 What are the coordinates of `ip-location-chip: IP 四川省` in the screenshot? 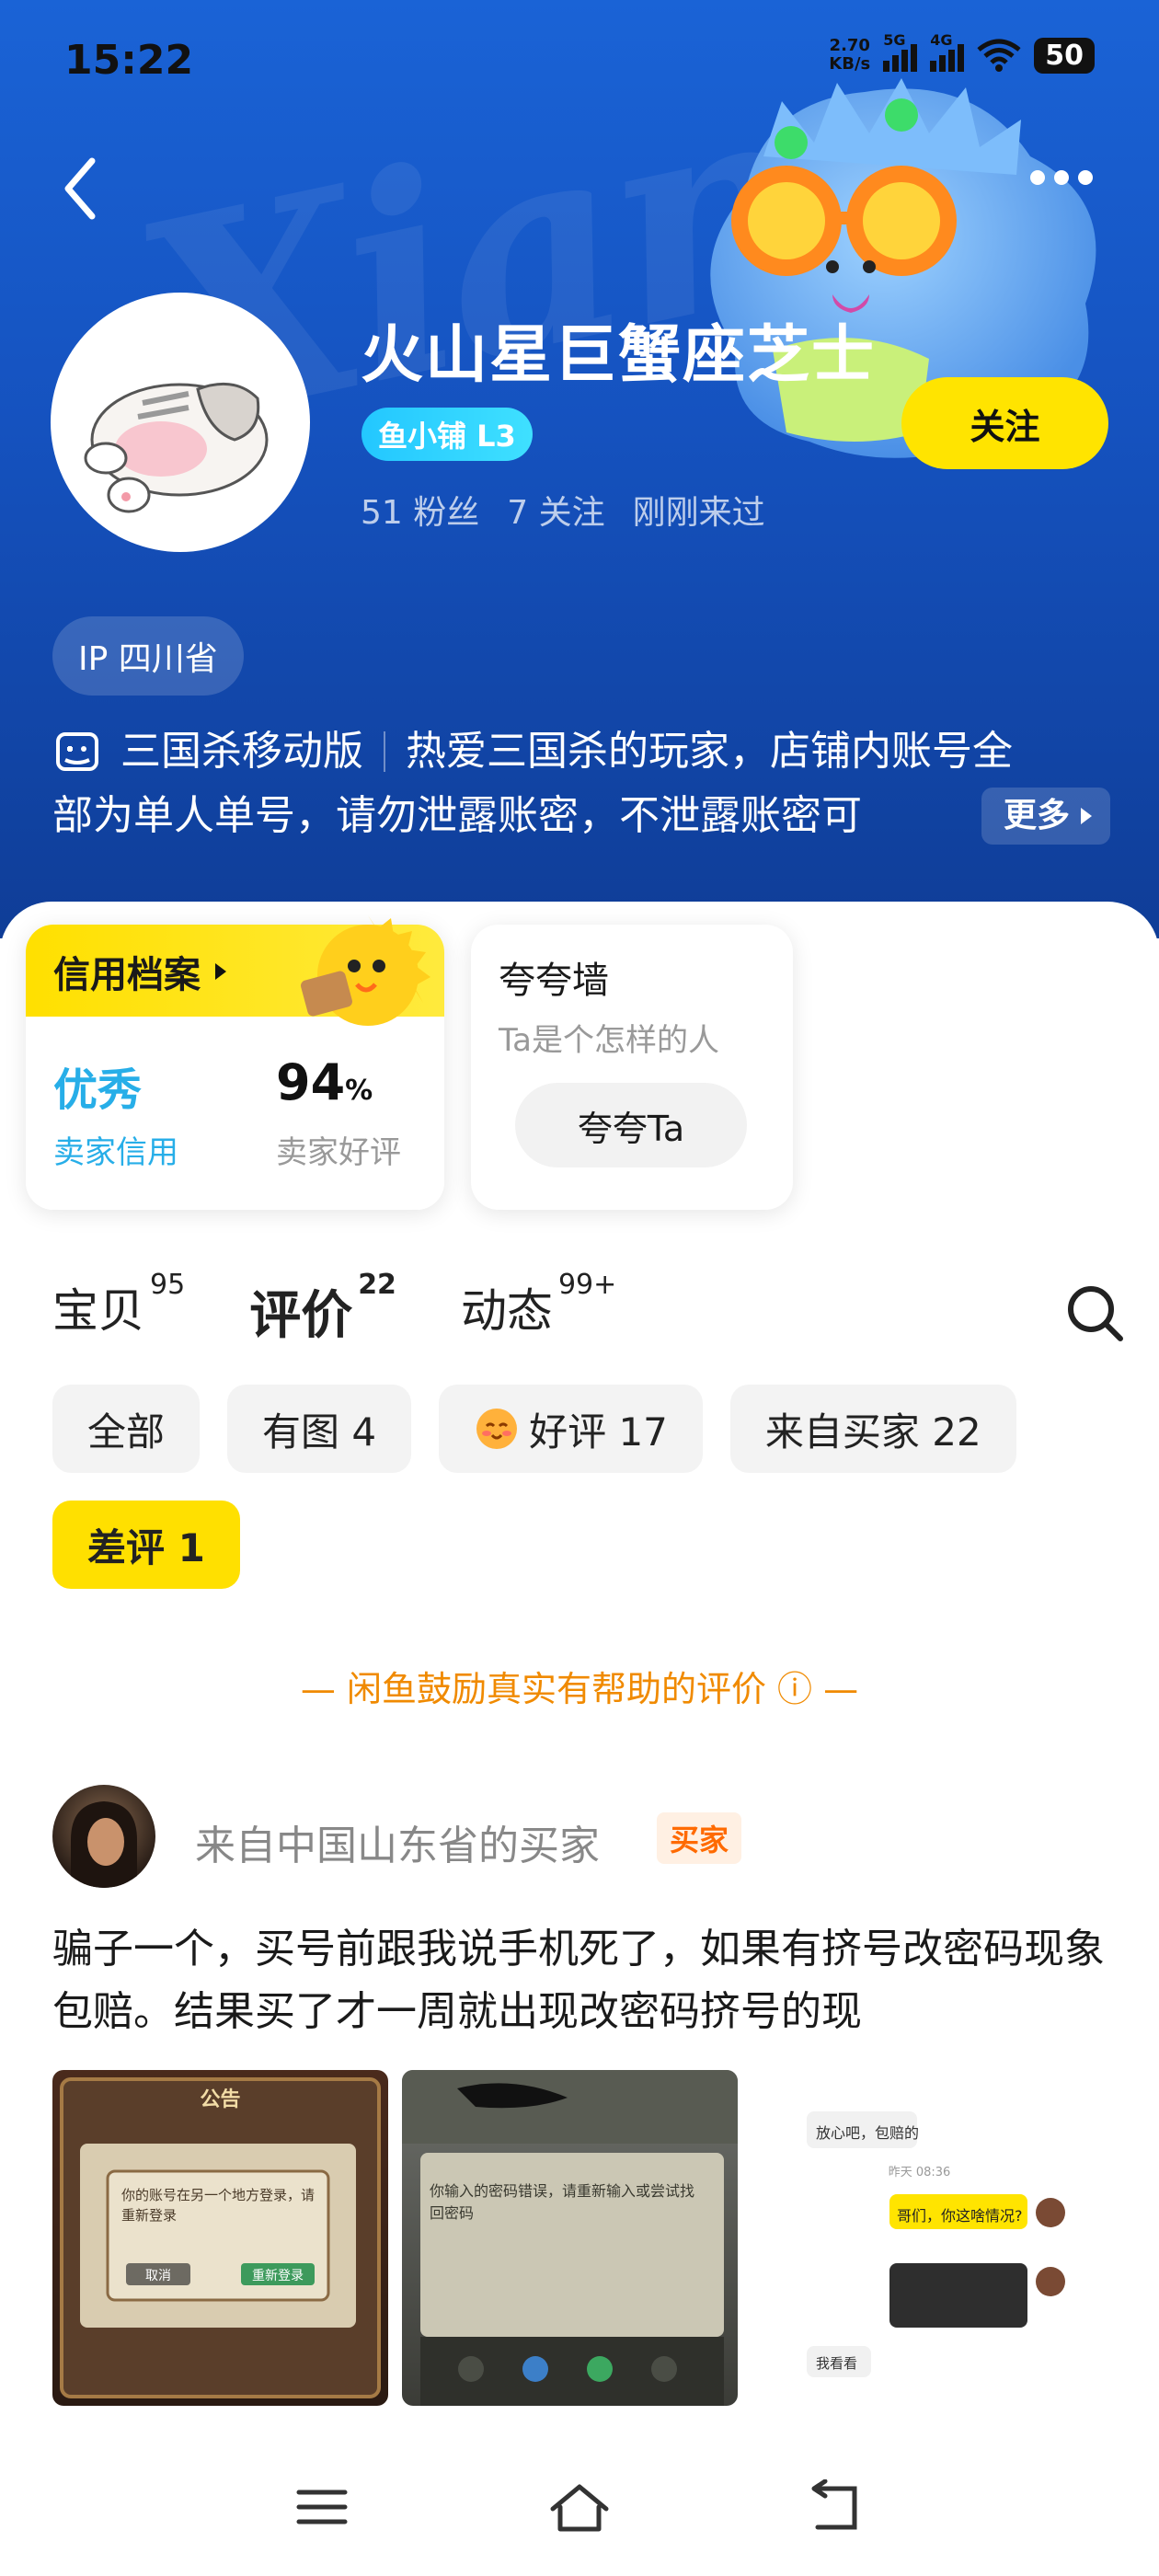 It's located at (148, 656).